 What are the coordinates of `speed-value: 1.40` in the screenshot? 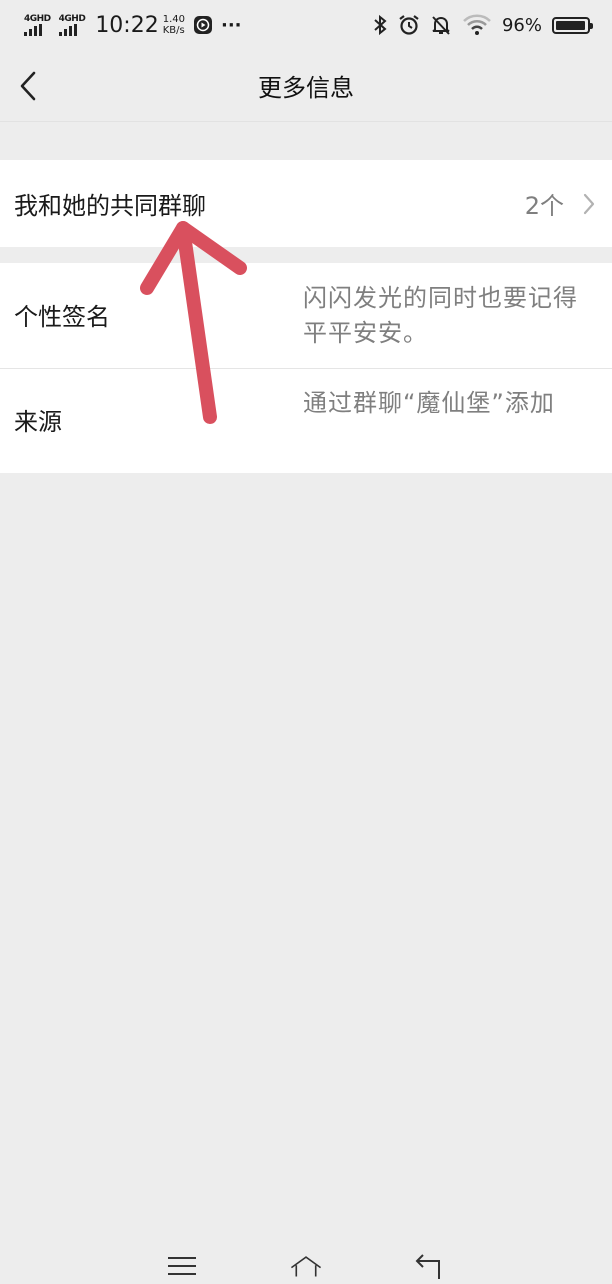 It's located at (173, 19).